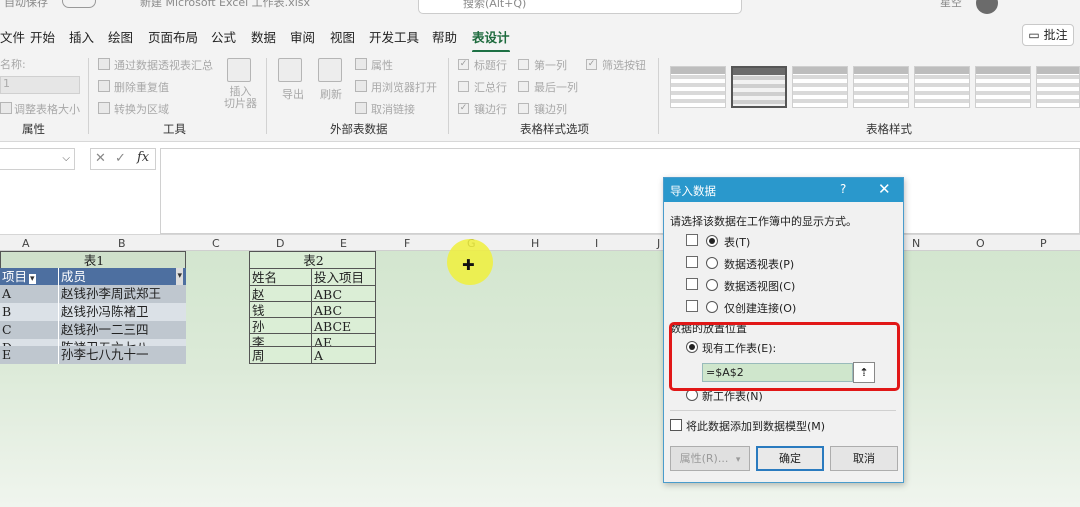  I want to click on tab-page-layout: 页面布局, so click(173, 36).